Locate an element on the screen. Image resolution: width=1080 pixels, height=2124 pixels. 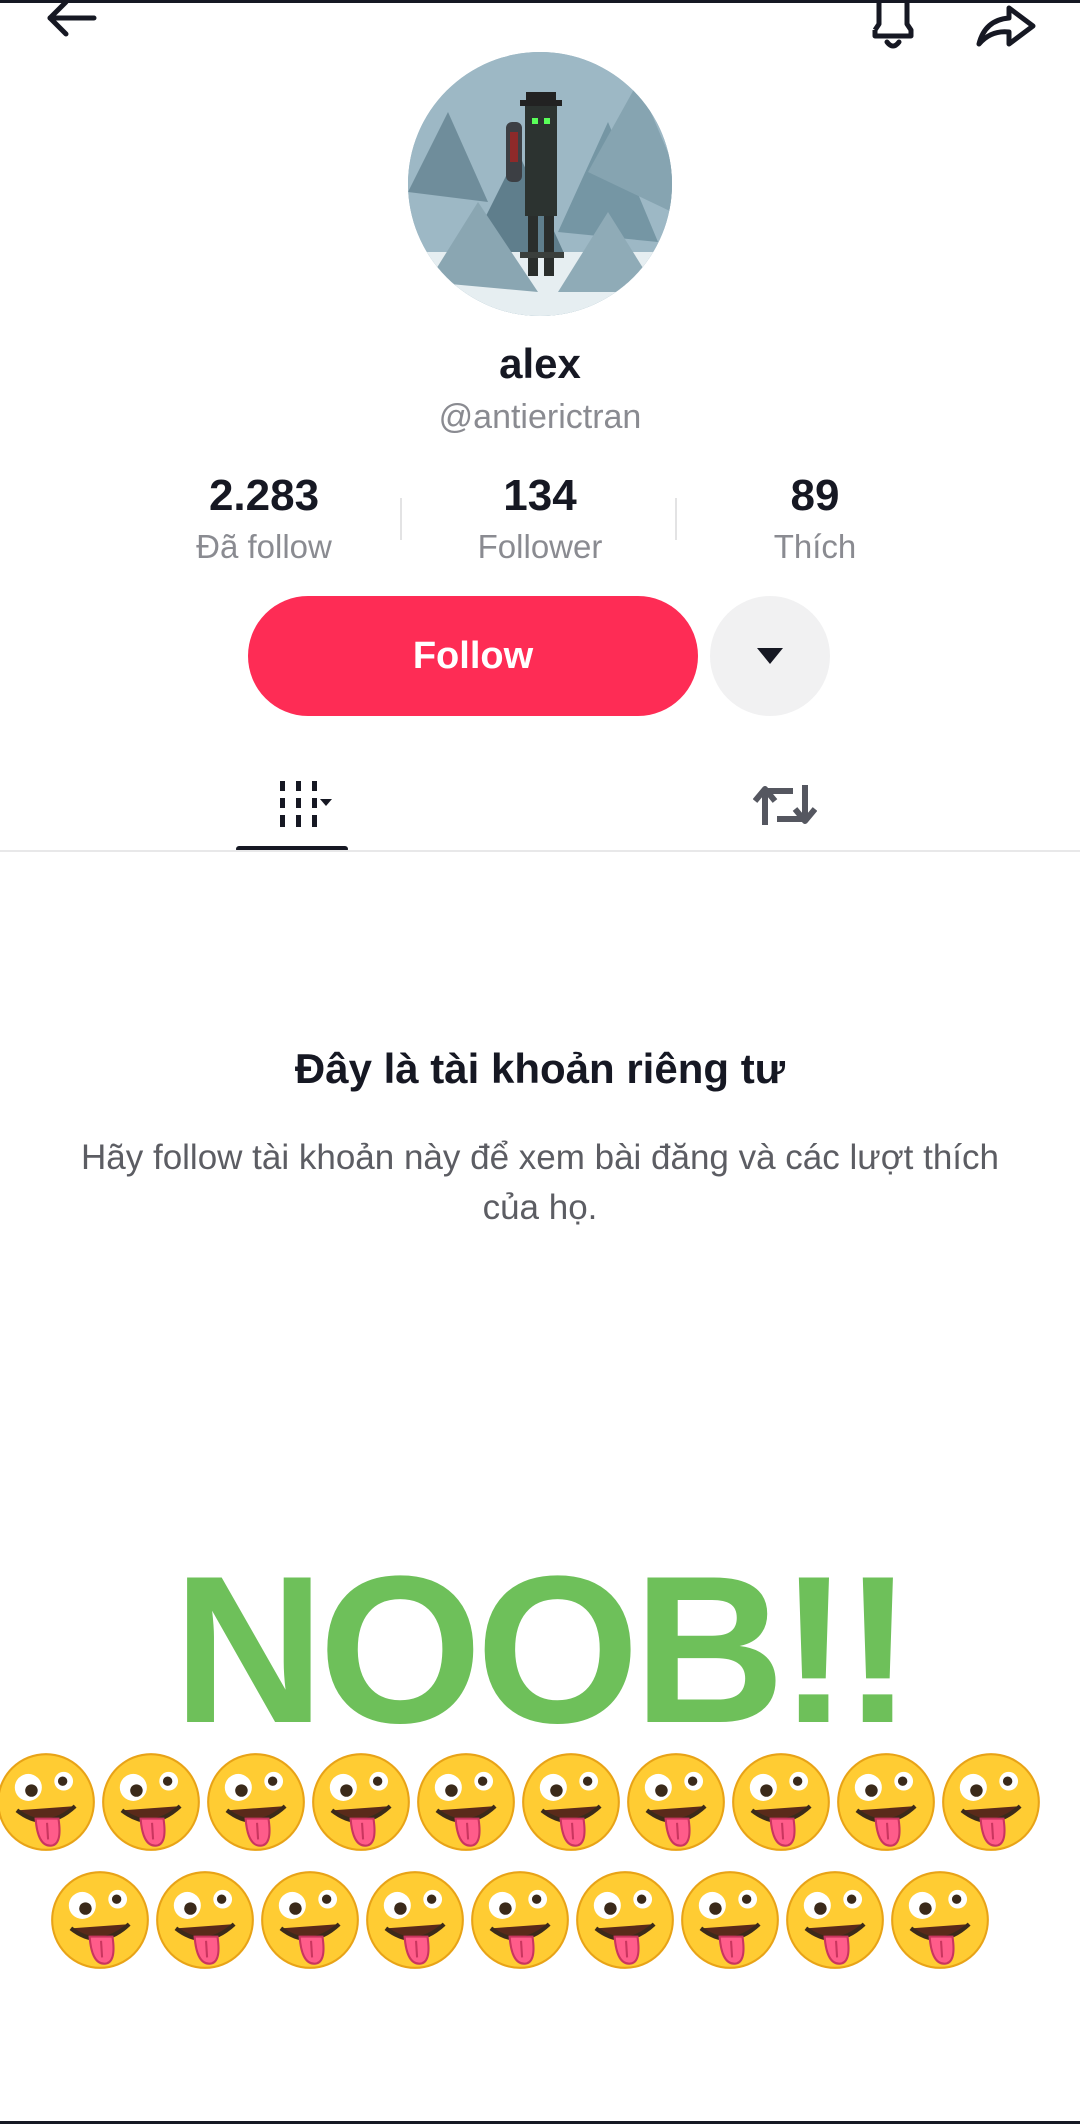
following-stat: 2.283 Đã follow is located at coordinates (264, 520).